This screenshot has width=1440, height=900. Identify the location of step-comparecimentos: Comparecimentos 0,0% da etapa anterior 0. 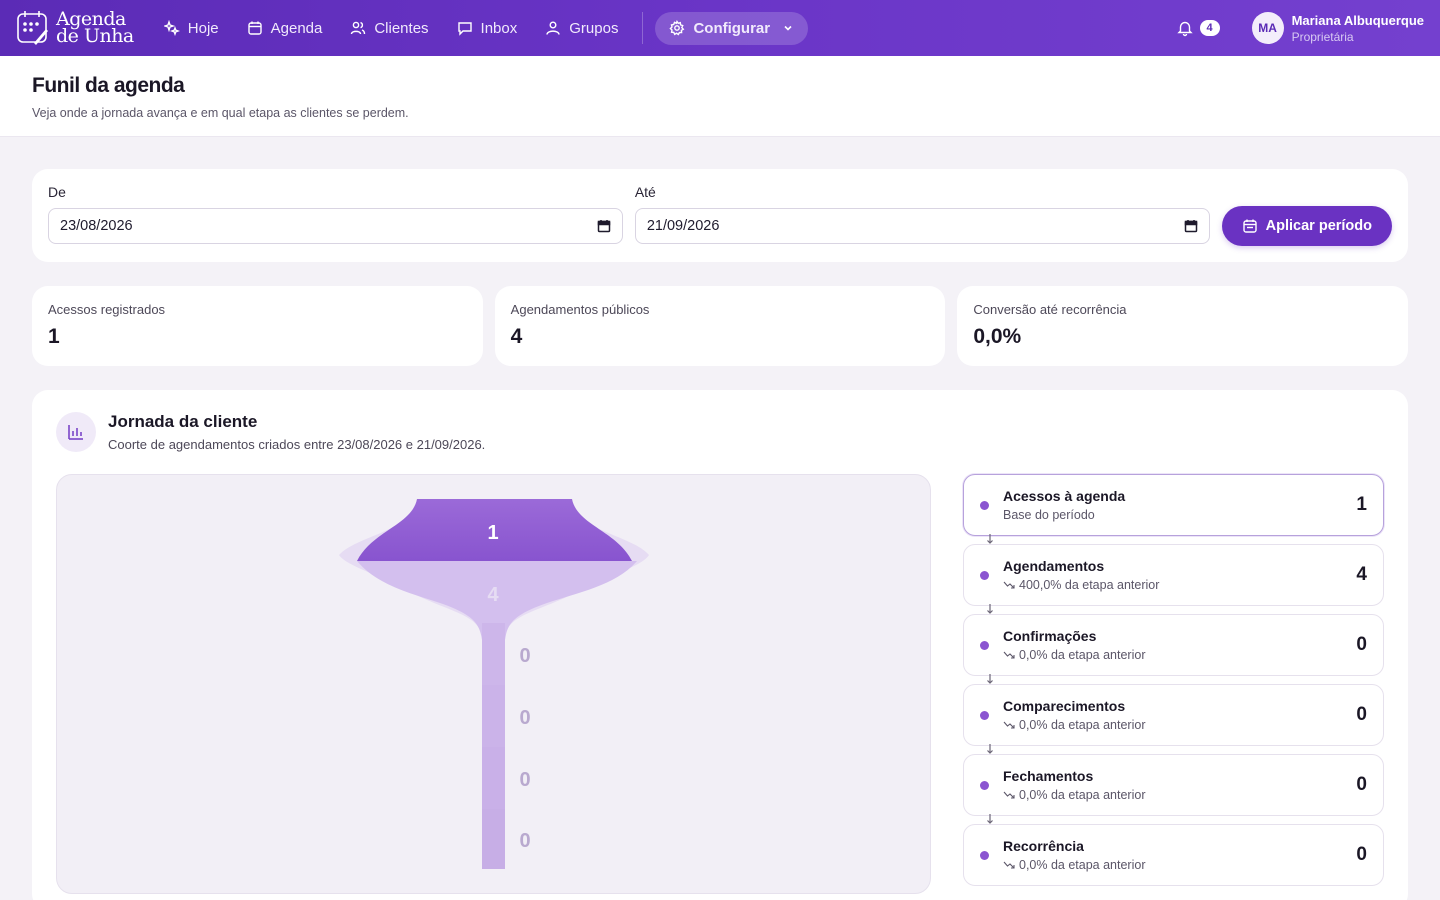
(1173, 715).